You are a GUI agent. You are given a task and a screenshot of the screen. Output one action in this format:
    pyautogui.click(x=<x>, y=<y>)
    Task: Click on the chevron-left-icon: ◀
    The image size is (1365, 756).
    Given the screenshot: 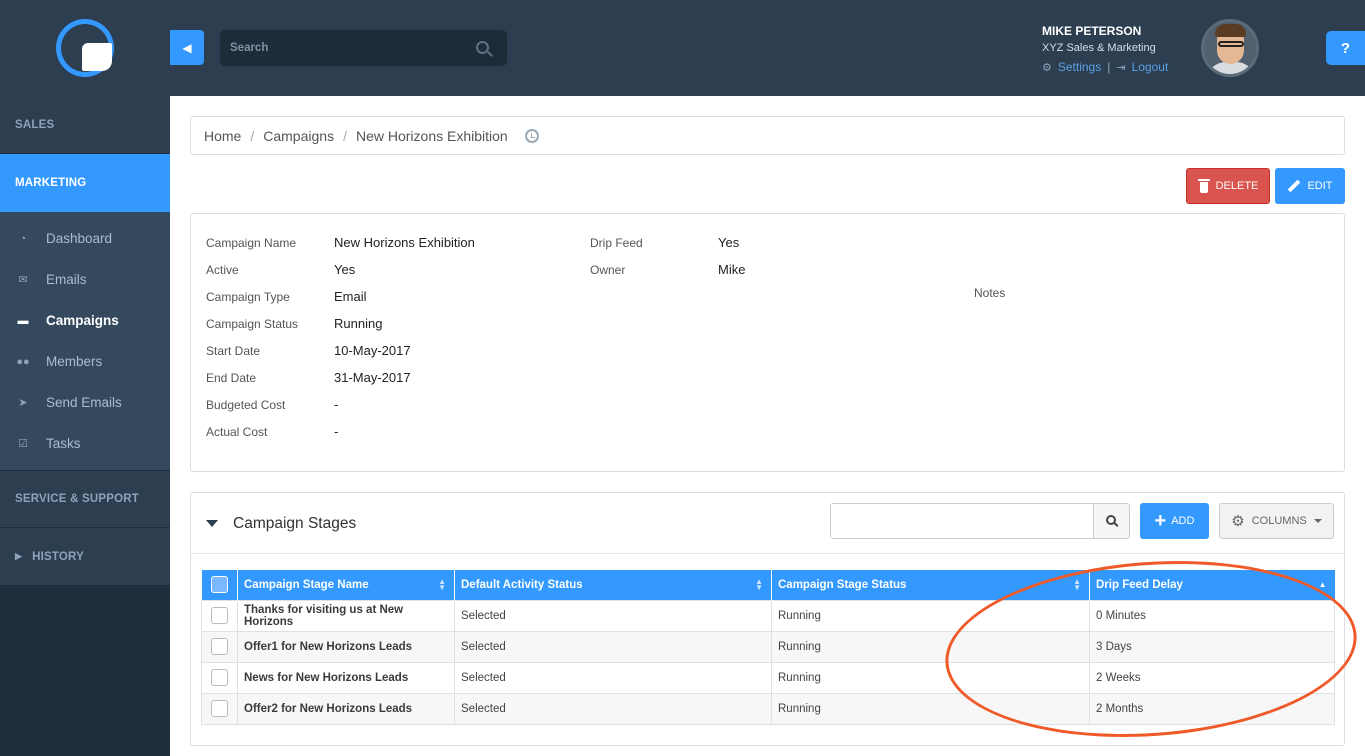 What is the action you would take?
    pyautogui.click(x=187, y=47)
    